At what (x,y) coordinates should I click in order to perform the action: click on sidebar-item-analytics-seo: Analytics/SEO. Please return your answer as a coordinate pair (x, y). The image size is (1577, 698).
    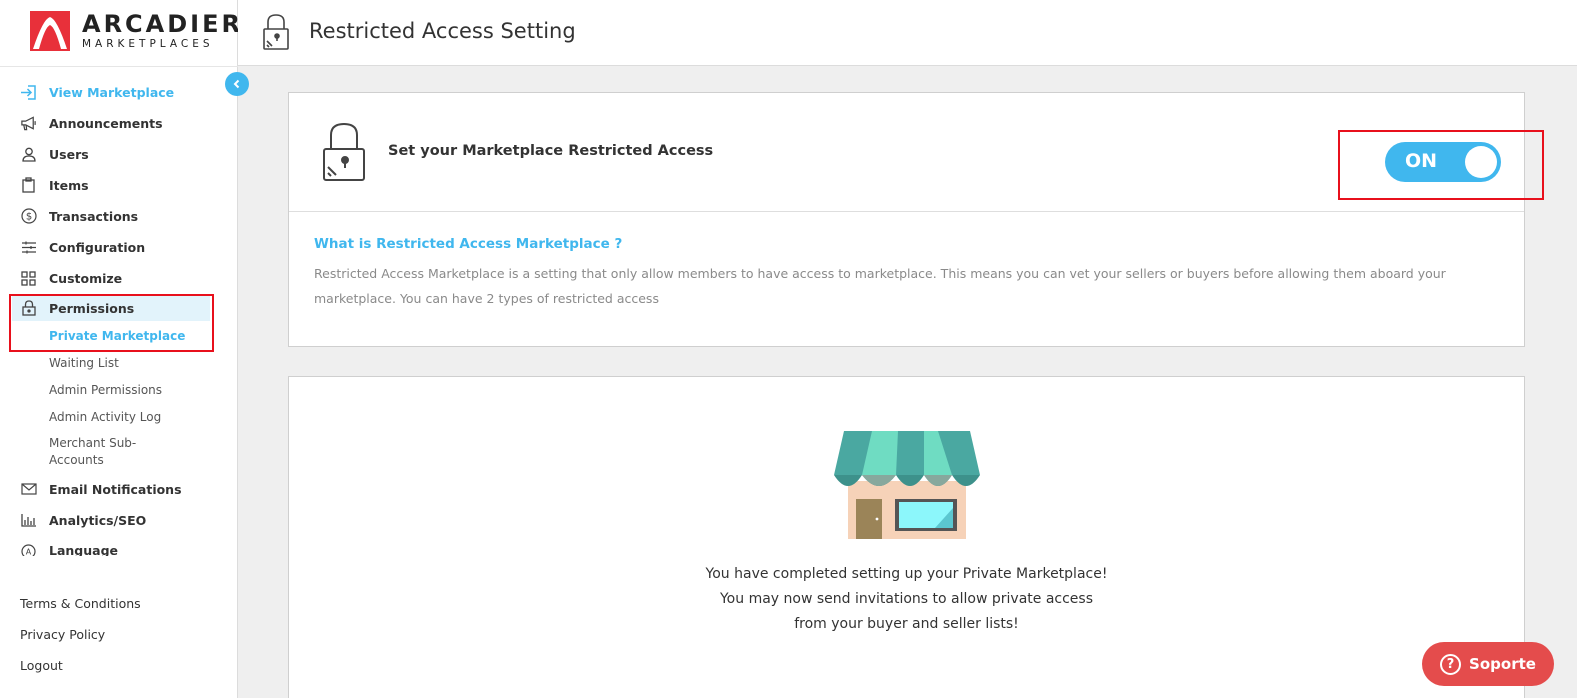
    Looking at the image, I should click on (119, 520).